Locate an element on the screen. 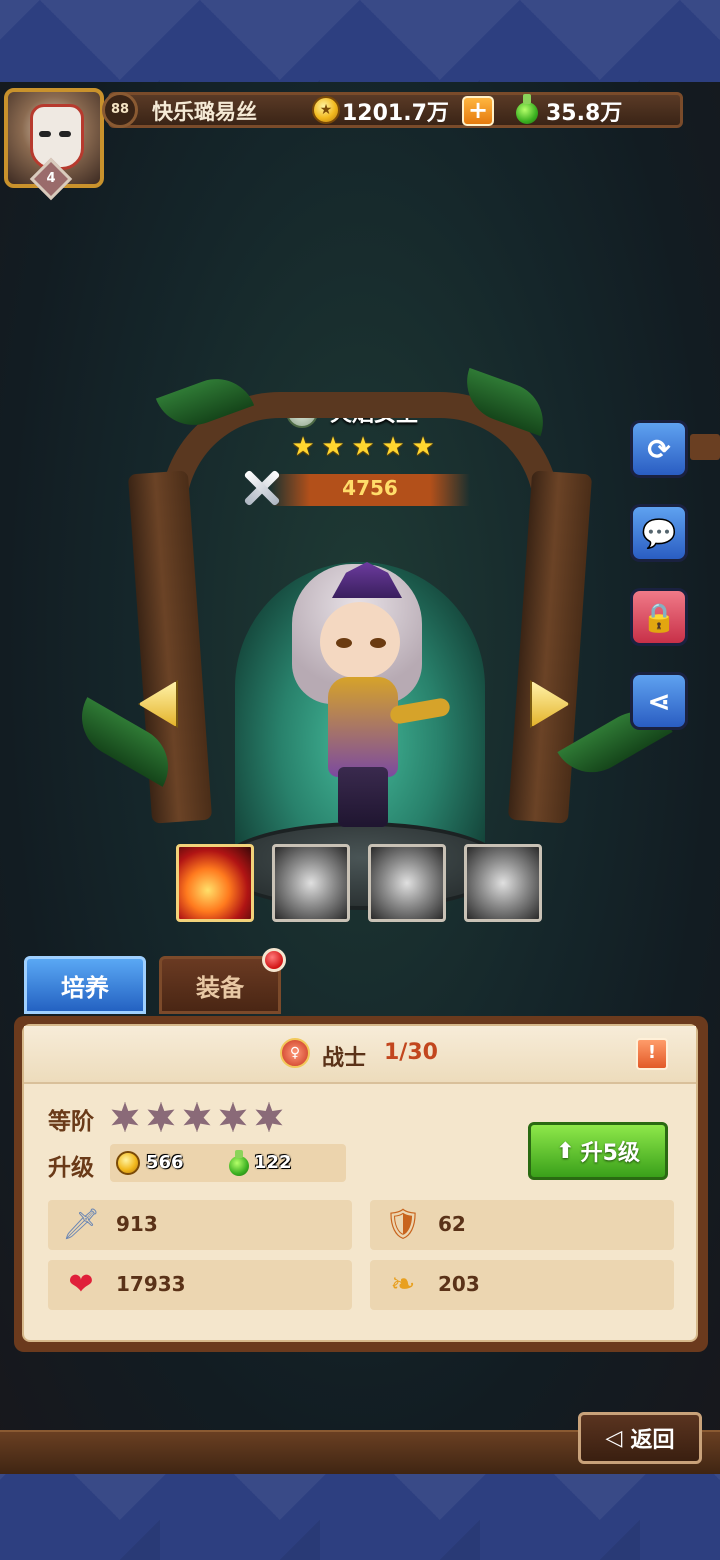 Image resolution: width=720 pixels, height=1560 pixels. stat-attack: 🗡 913 is located at coordinates (200, 1225).